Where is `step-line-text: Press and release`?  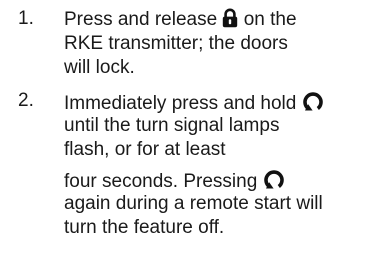 step-line-text: Press and release is located at coordinates (143, 19).